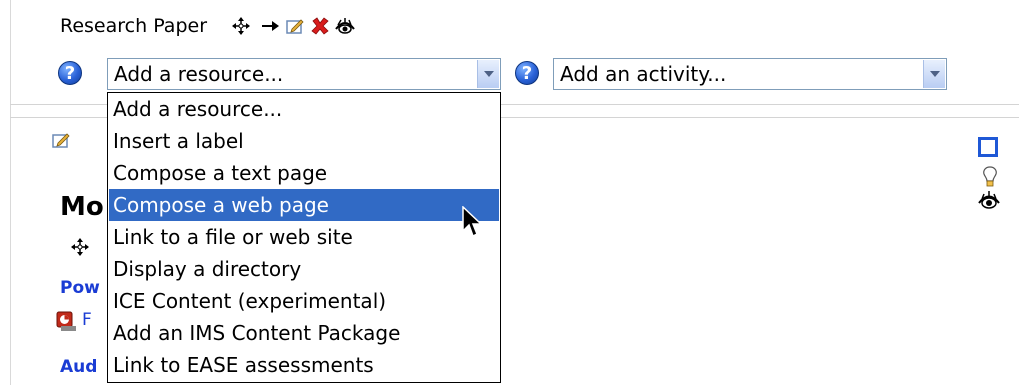 This screenshot has width=1019, height=385. What do you see at coordinates (81, 322) in the screenshot?
I see `file-link-row: F` at bounding box center [81, 322].